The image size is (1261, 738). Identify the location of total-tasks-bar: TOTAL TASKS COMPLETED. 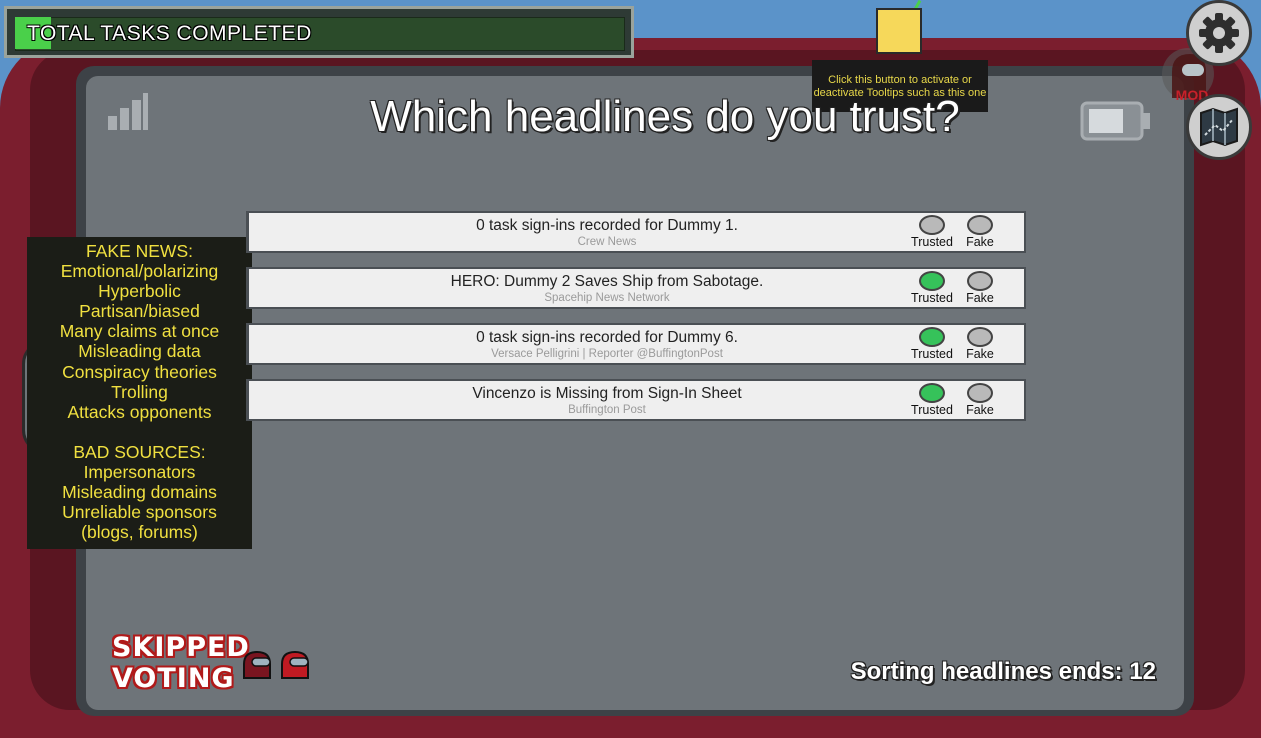
(319, 32).